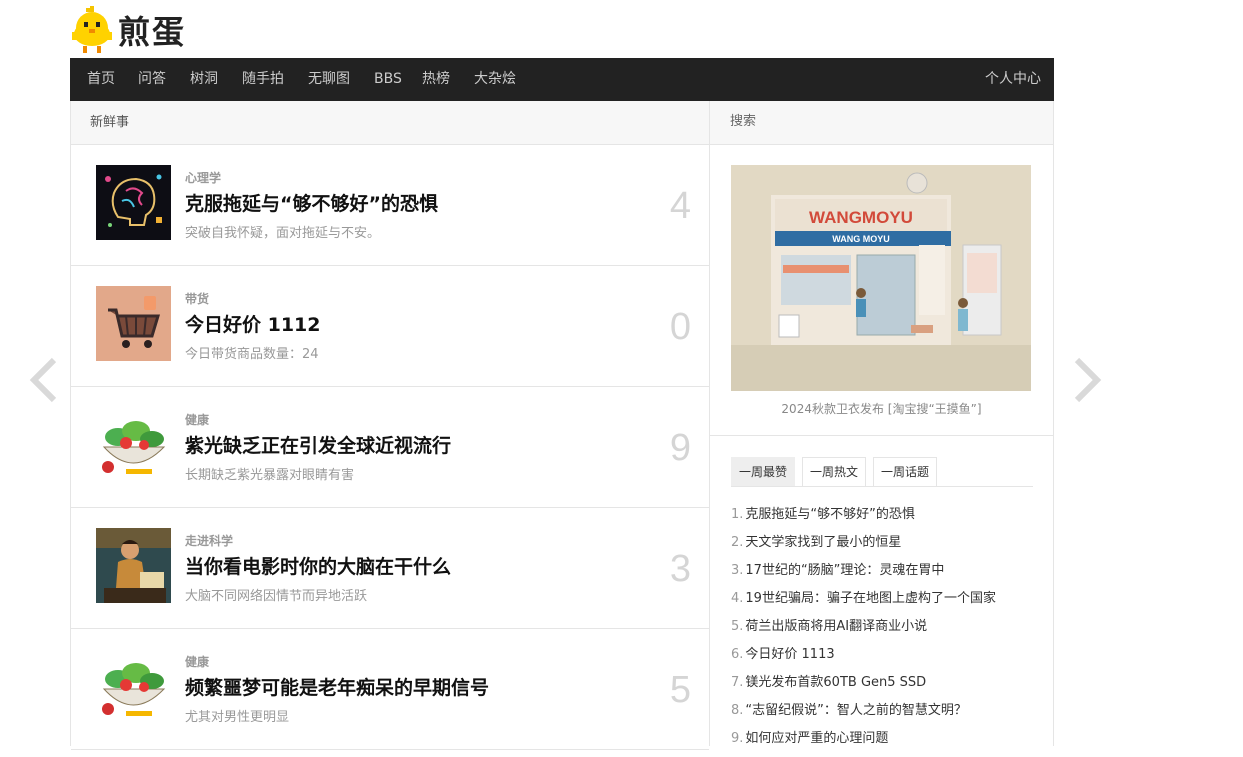 This screenshot has width=1243, height=757. Describe the element at coordinates (436, 79) in the screenshot. I see `nav-item-hot: 热榜` at that location.